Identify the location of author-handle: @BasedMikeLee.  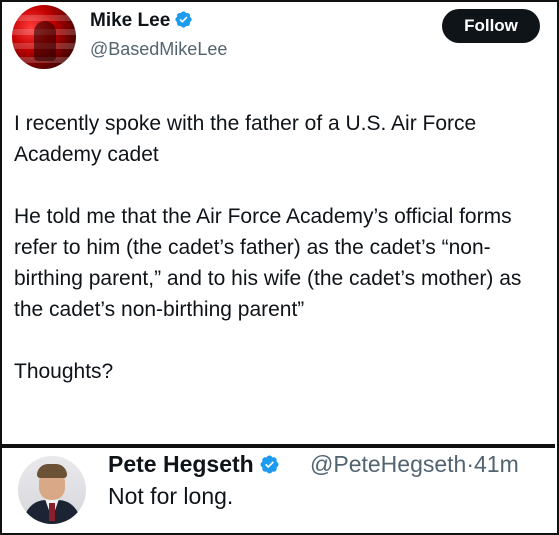
(158, 49).